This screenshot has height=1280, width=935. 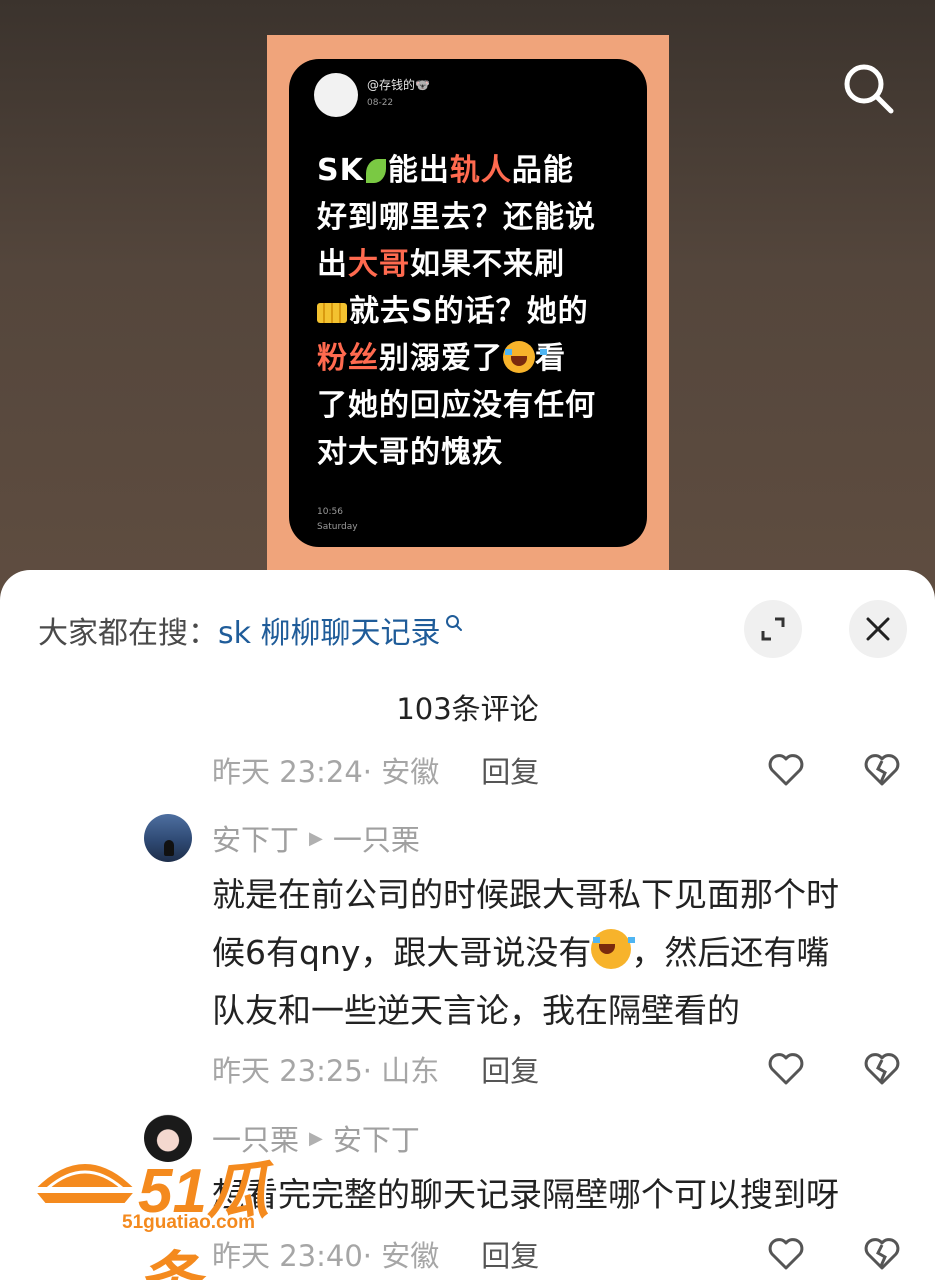 I want to click on expand-button, so click(x=773, y=629).